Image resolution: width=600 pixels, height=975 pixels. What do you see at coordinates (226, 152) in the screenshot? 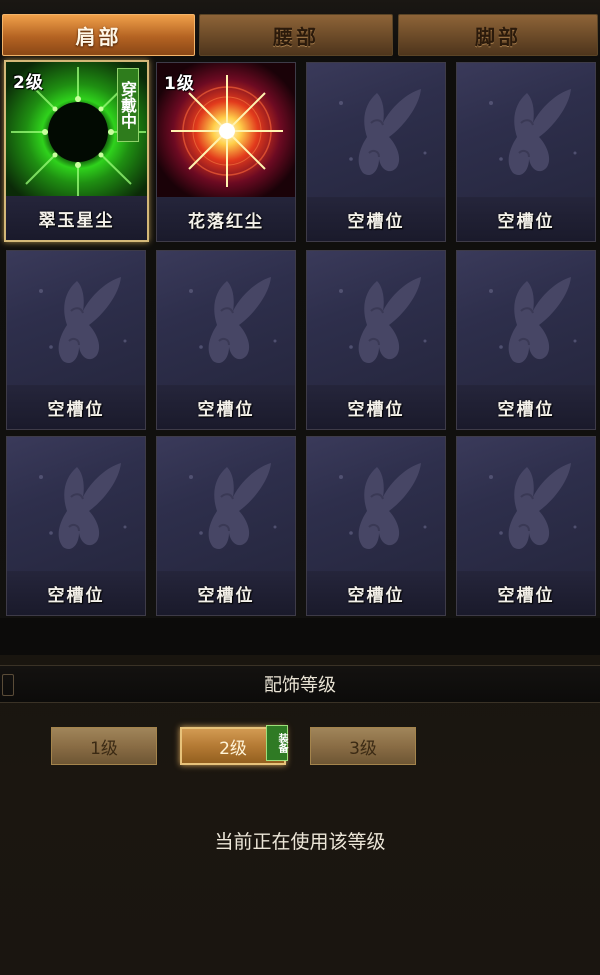
I see `accessory-slot: 1级 花落红尘` at bounding box center [226, 152].